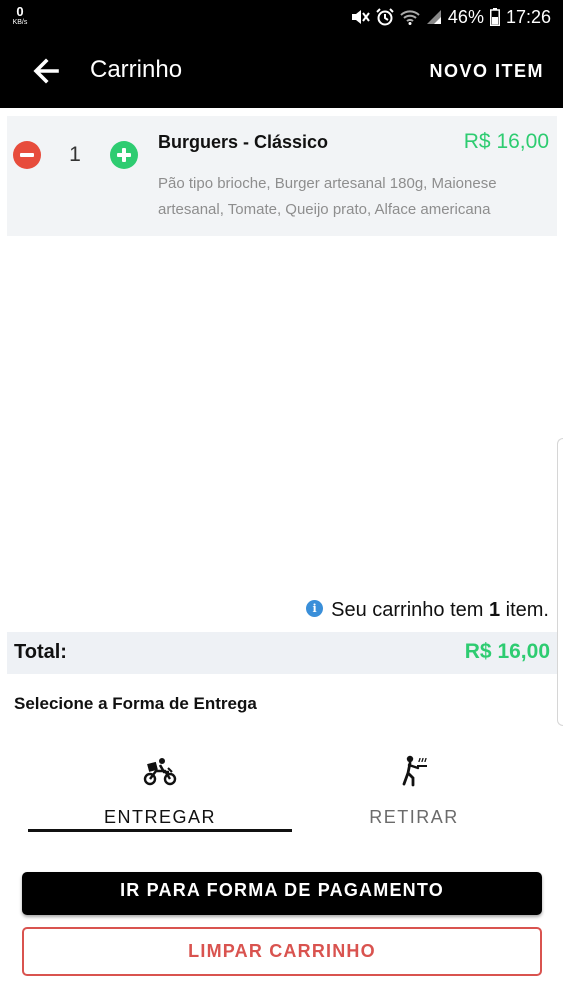 Image resolution: width=563 pixels, height=1000 pixels. What do you see at coordinates (124, 155) in the screenshot?
I see `increase-quantity-button` at bounding box center [124, 155].